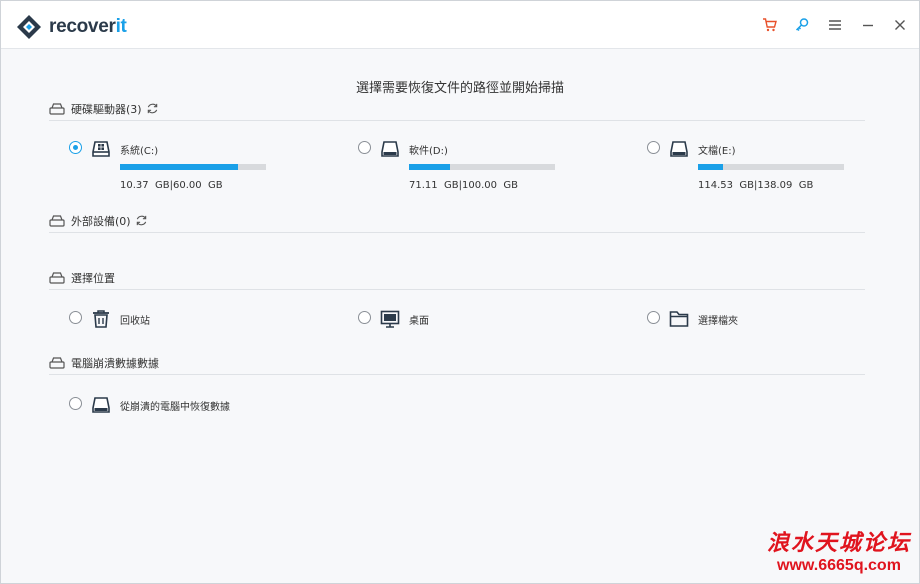 The image size is (920, 584). I want to click on drive-name: 系統(C:), so click(139, 151).